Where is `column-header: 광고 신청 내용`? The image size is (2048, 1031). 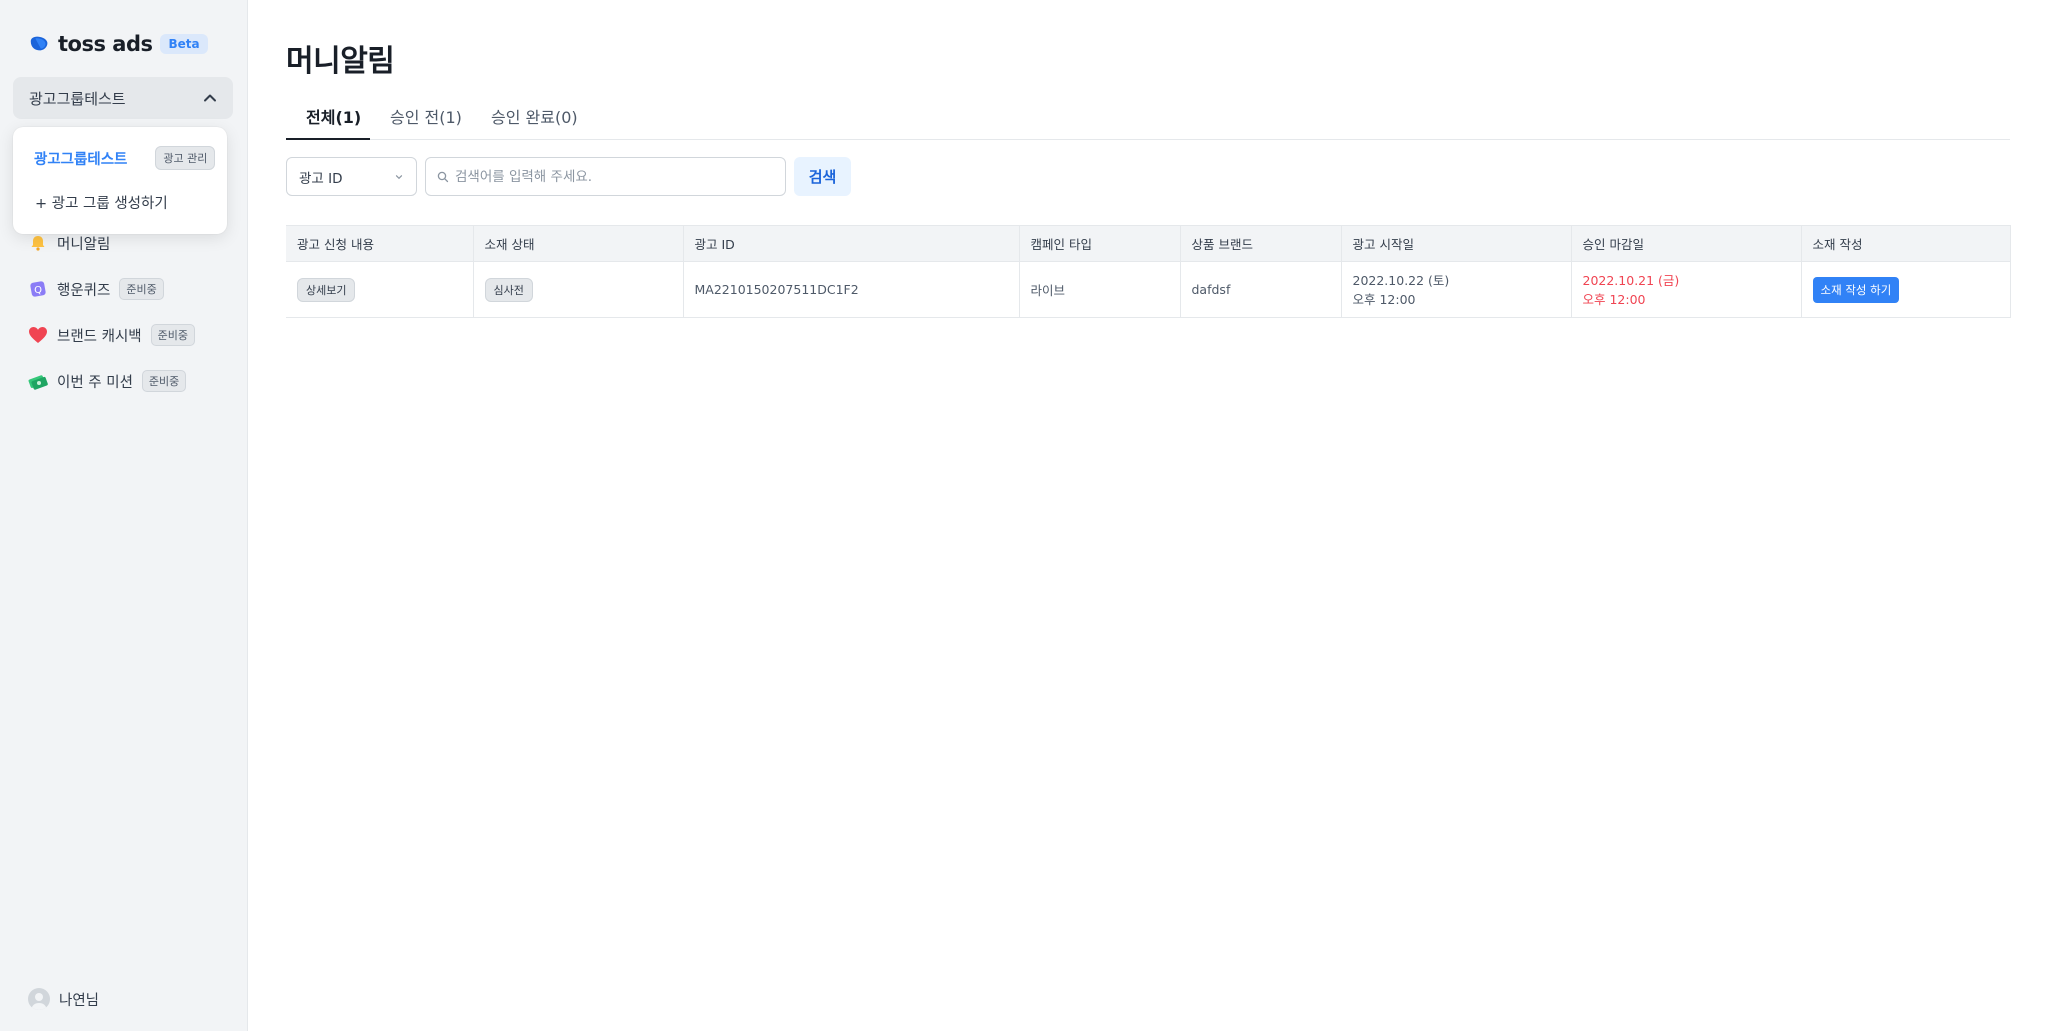 column-header: 광고 신청 내용 is located at coordinates (380, 243).